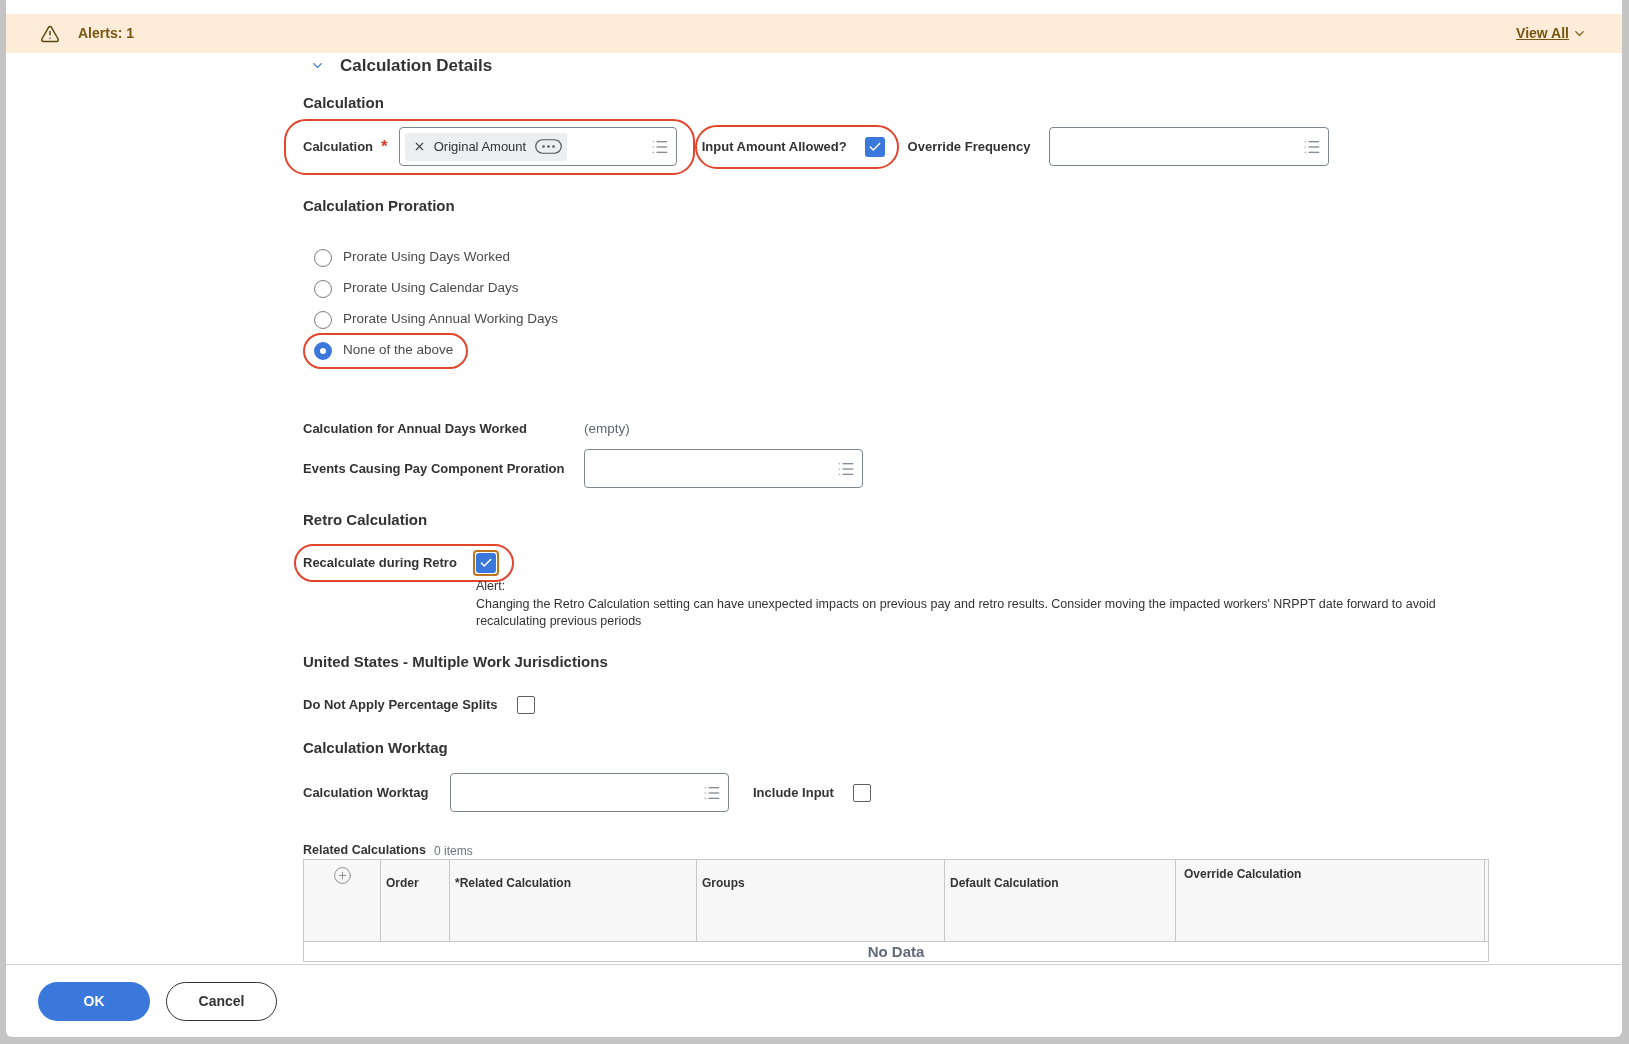  What do you see at coordinates (416, 65) in the screenshot?
I see `section-title: Calculation Details` at bounding box center [416, 65].